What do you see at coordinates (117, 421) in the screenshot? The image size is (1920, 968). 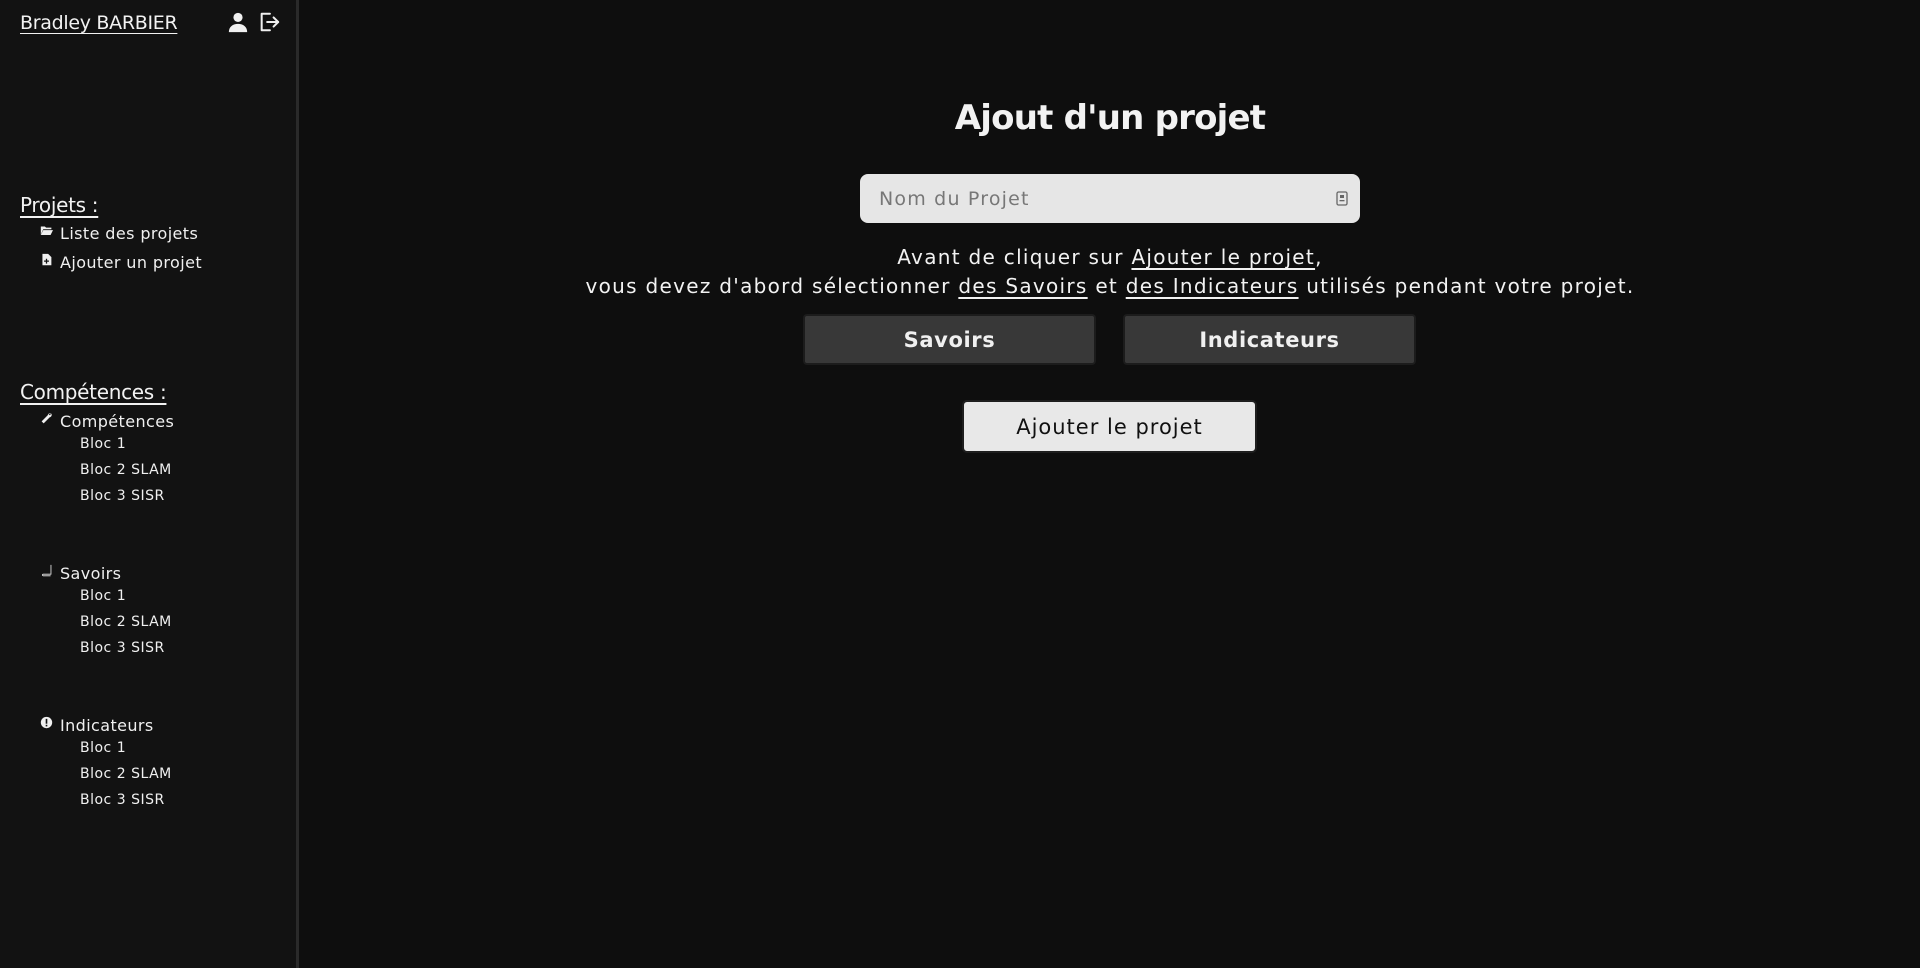 I see `nav-item-label: Compétences` at bounding box center [117, 421].